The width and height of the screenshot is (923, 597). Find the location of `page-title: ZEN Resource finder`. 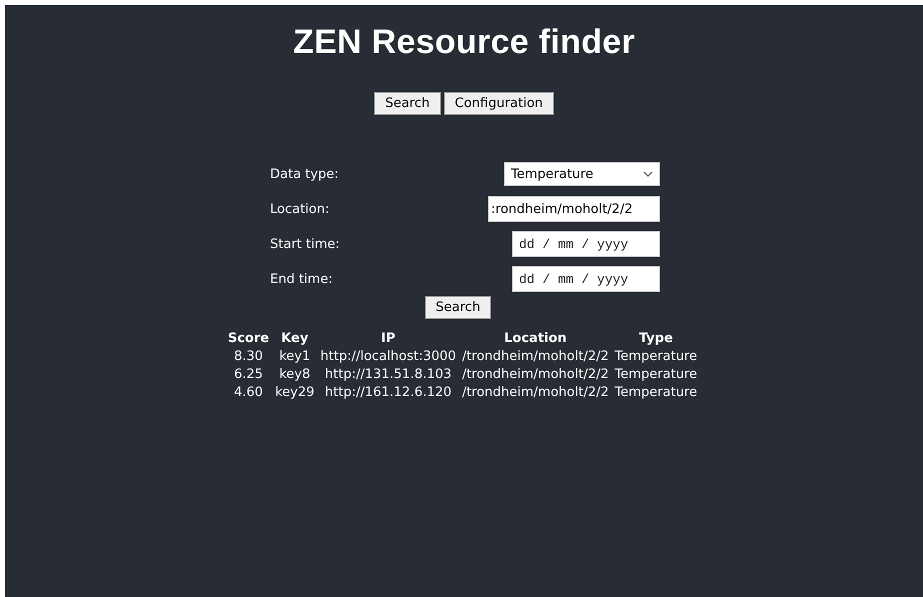

page-title: ZEN Resource finder is located at coordinates (464, 42).